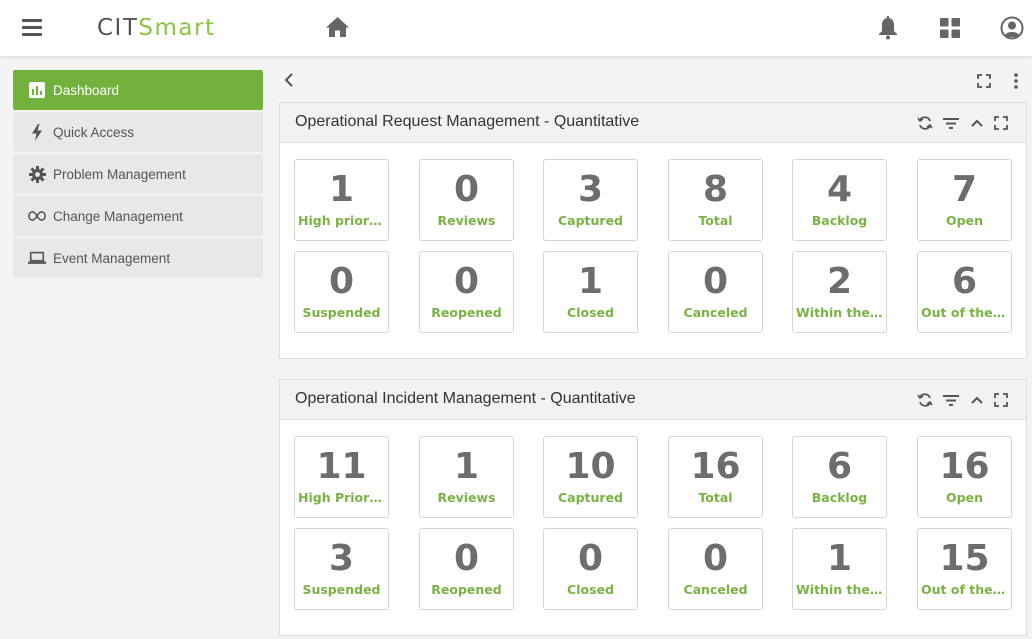 The image size is (1032, 639). Describe the element at coordinates (86, 90) in the screenshot. I see `sidebar-item-label: Dashboard` at that location.